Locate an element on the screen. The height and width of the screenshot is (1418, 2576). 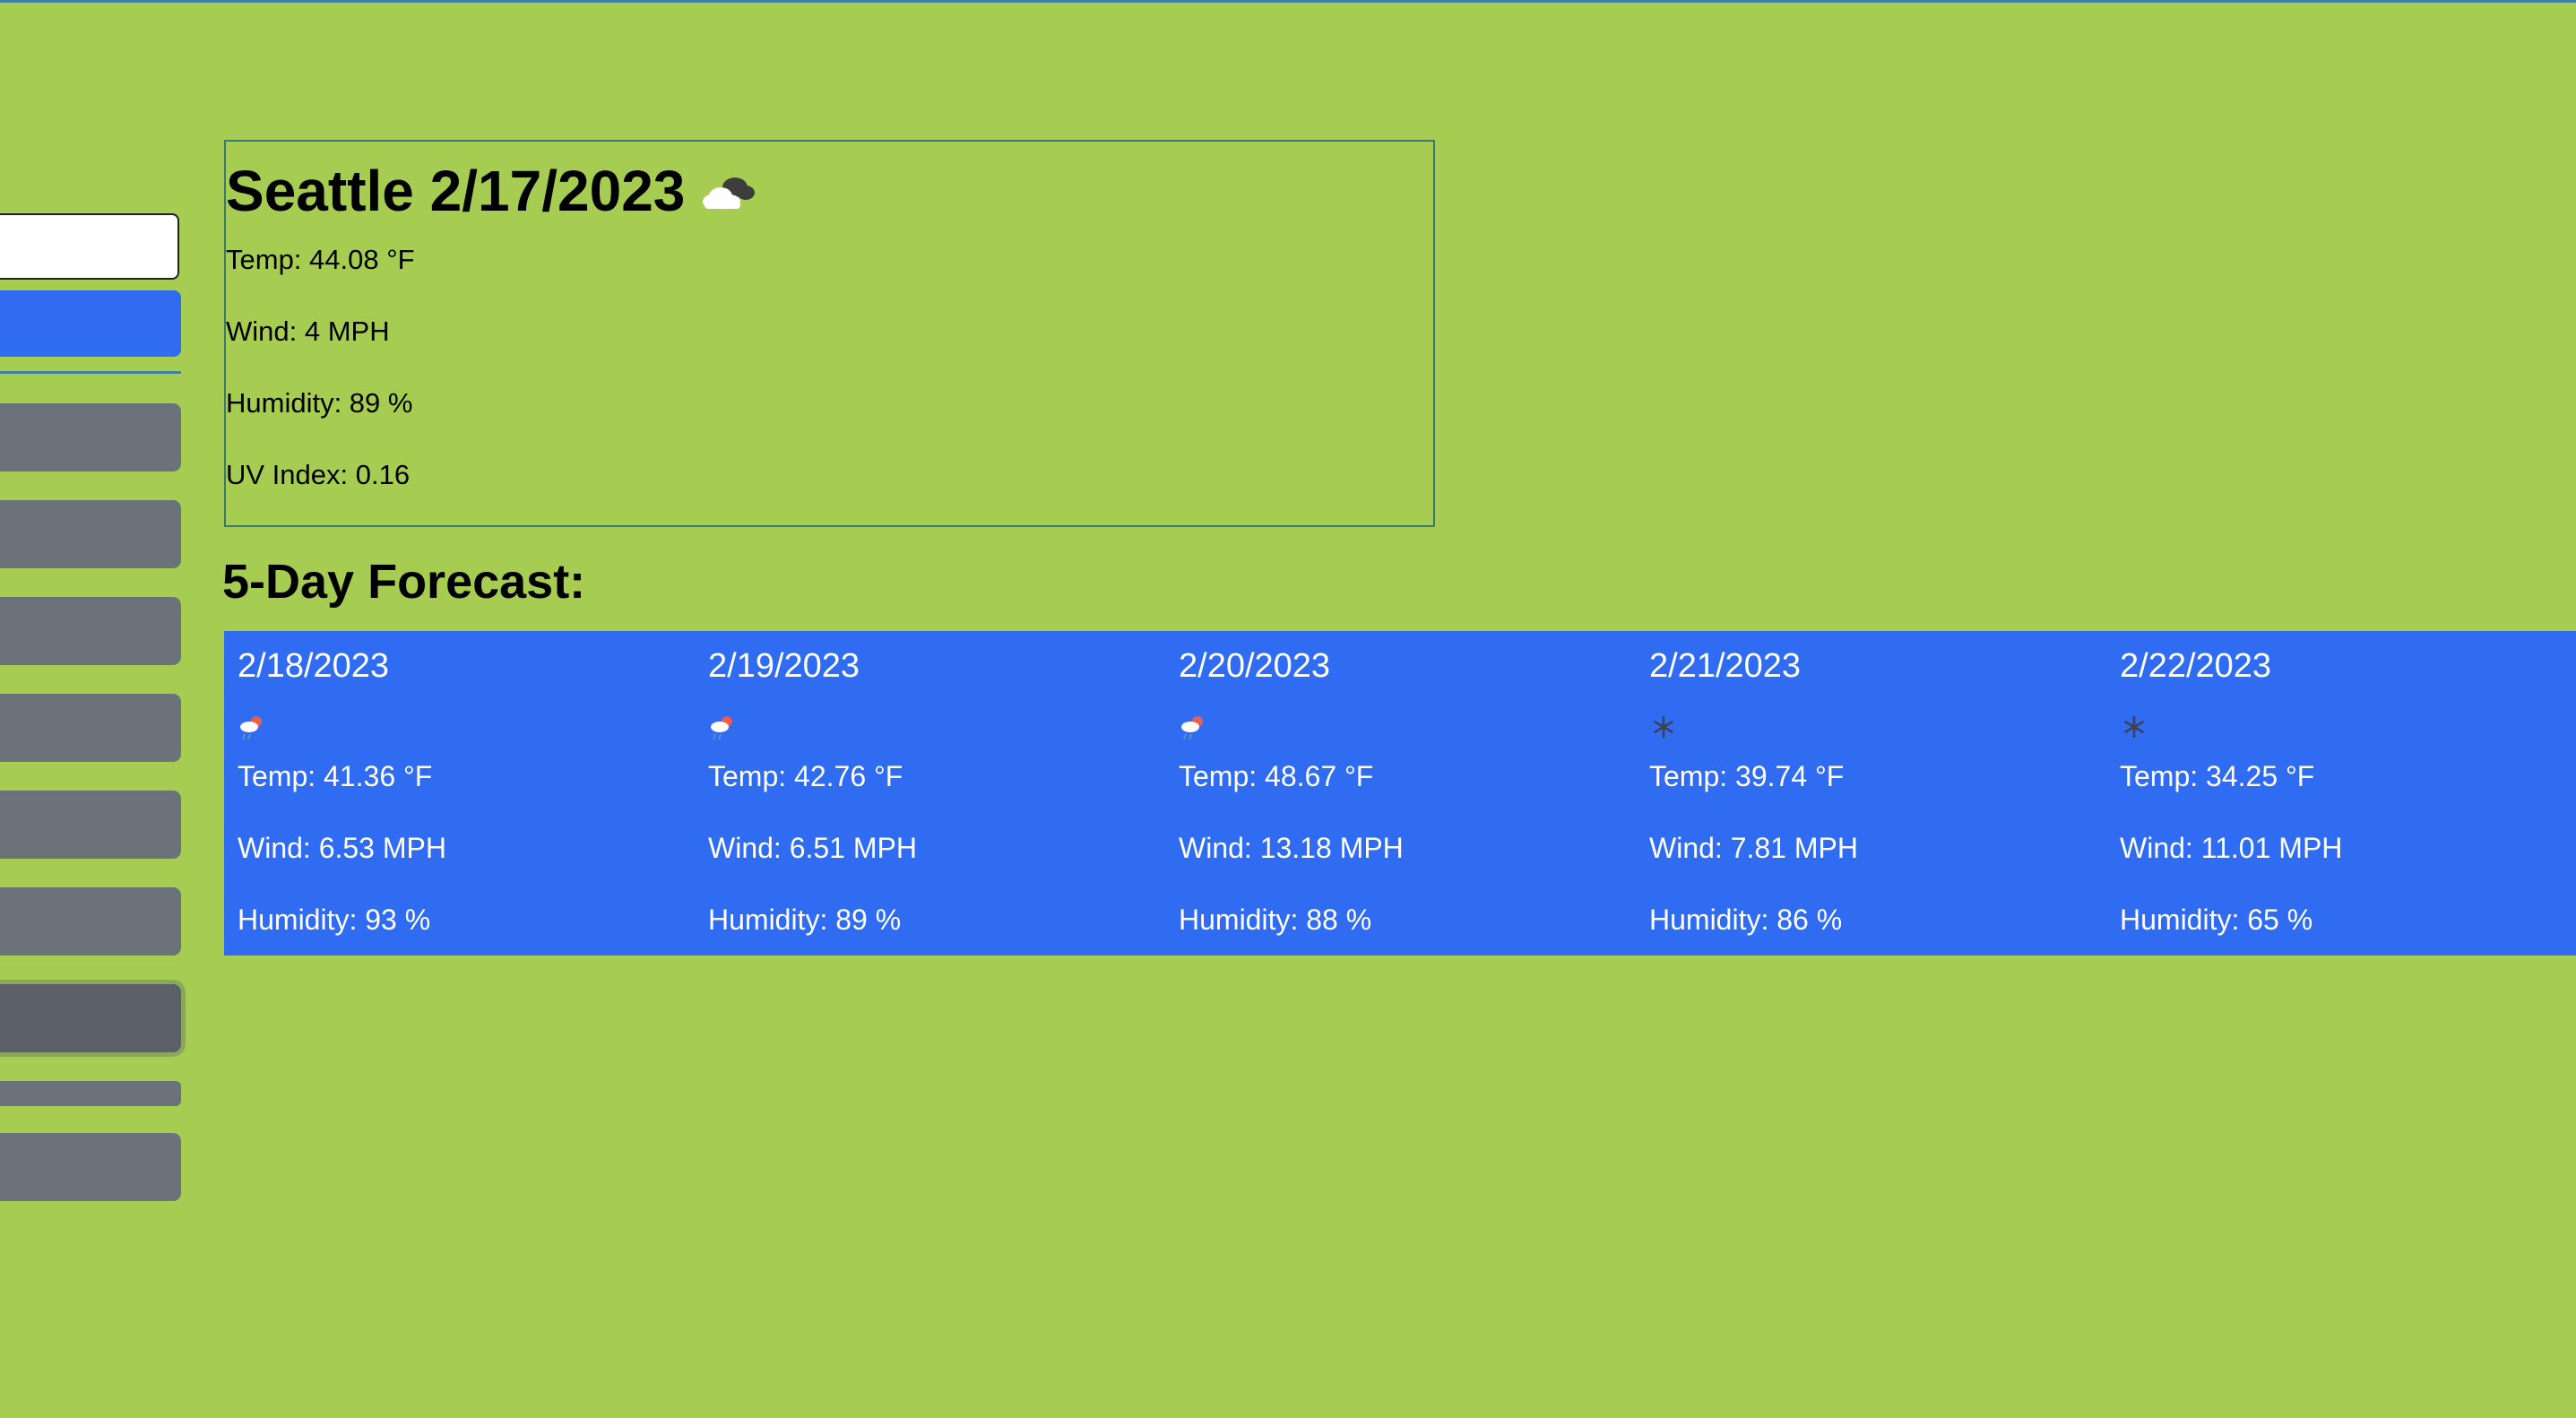
forecast-wind: Wind: 11.01 MPH is located at coordinates (2231, 848).